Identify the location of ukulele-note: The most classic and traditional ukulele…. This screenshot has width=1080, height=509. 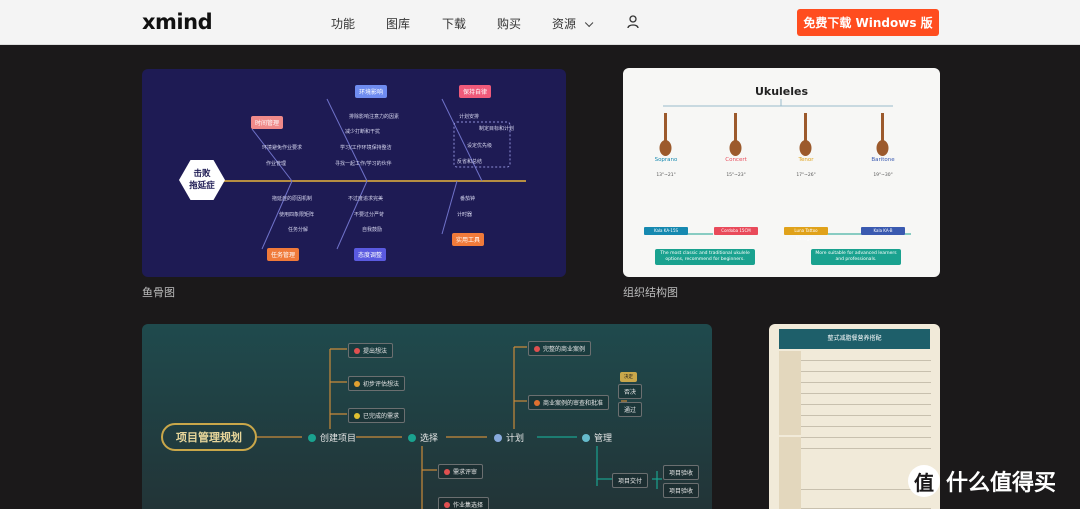
(705, 257).